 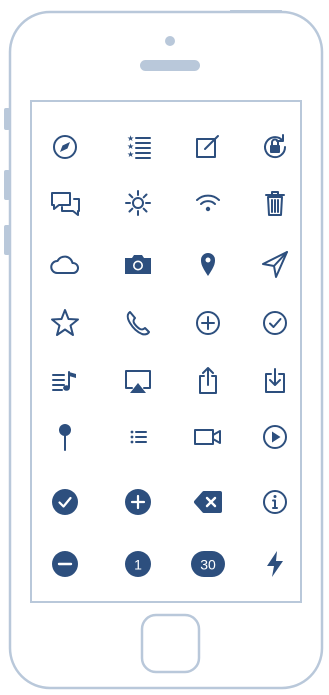 I want to click on badge-one-label: 1, so click(x=138, y=565).